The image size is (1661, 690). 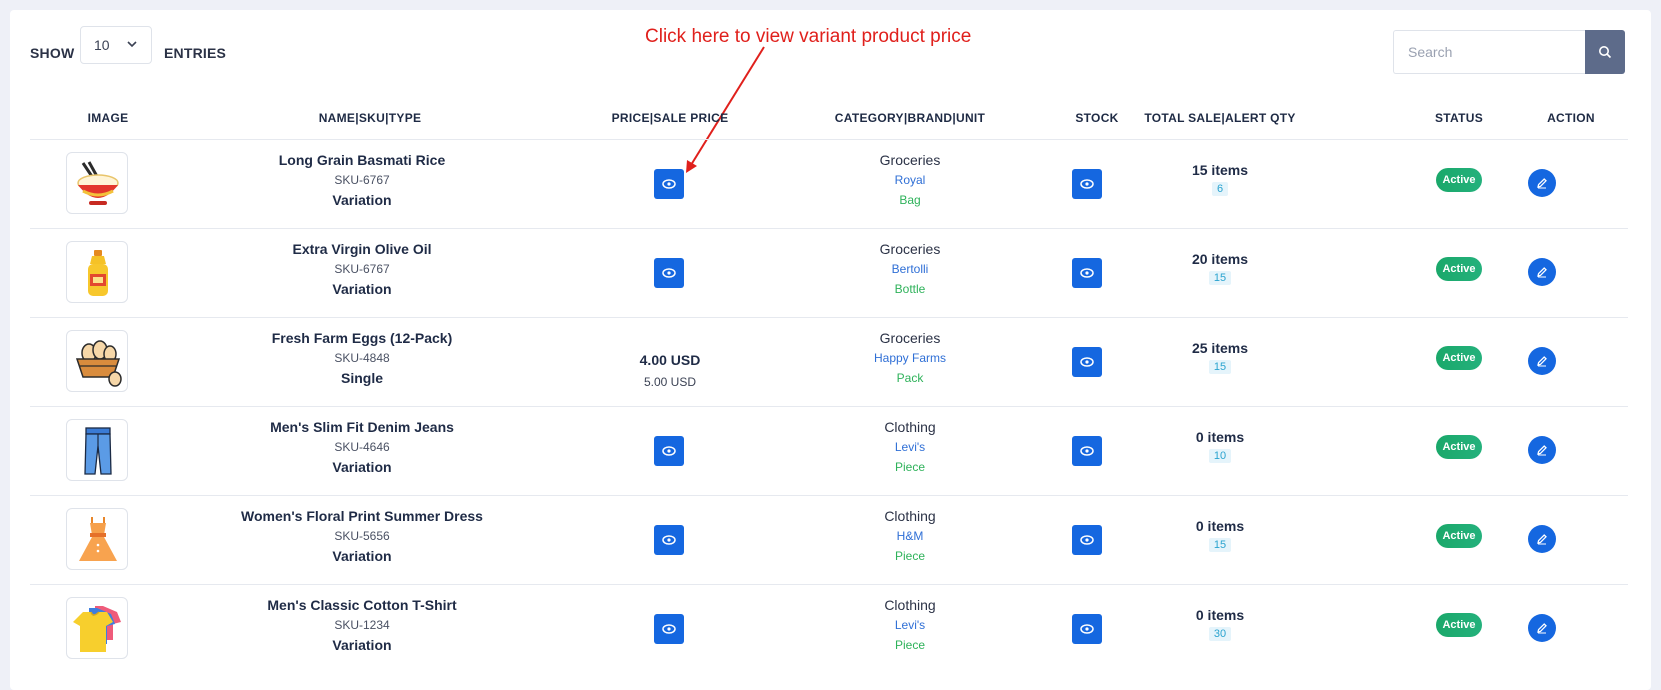 I want to click on sale-qty-cell: 15 items 6, so click(x=1220, y=168).